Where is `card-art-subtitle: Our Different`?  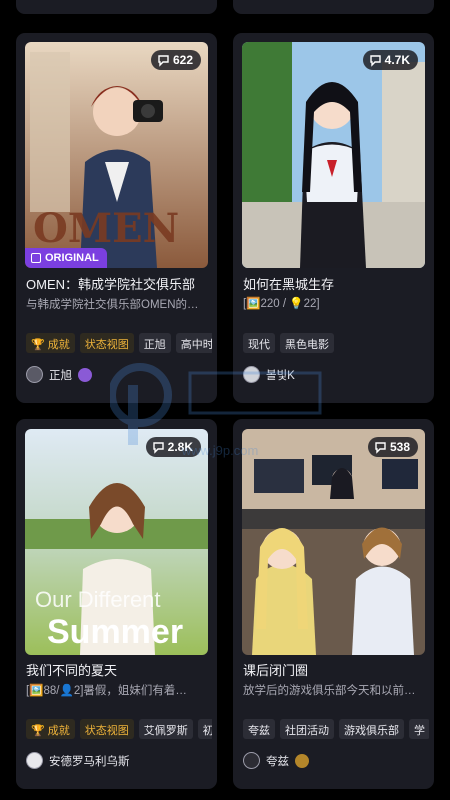
card-art-subtitle: Our Different is located at coordinates (98, 599).